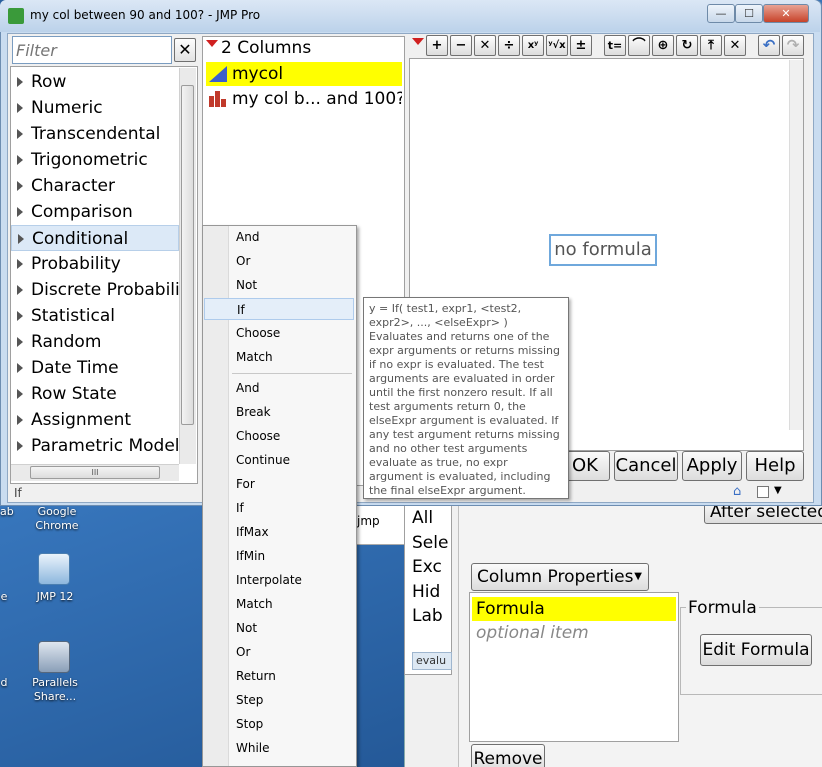 This screenshot has height=767, width=822. I want to click on peel-icon: ⤒, so click(711, 45).